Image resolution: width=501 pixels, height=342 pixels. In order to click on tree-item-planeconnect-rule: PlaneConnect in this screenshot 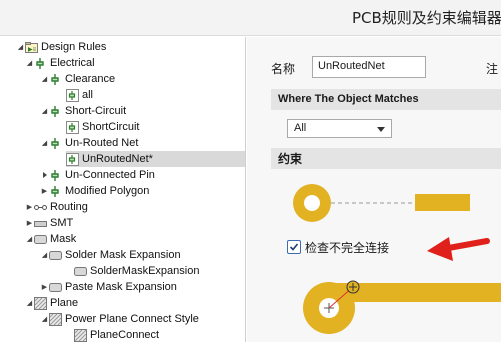, I will do `click(116, 334)`.